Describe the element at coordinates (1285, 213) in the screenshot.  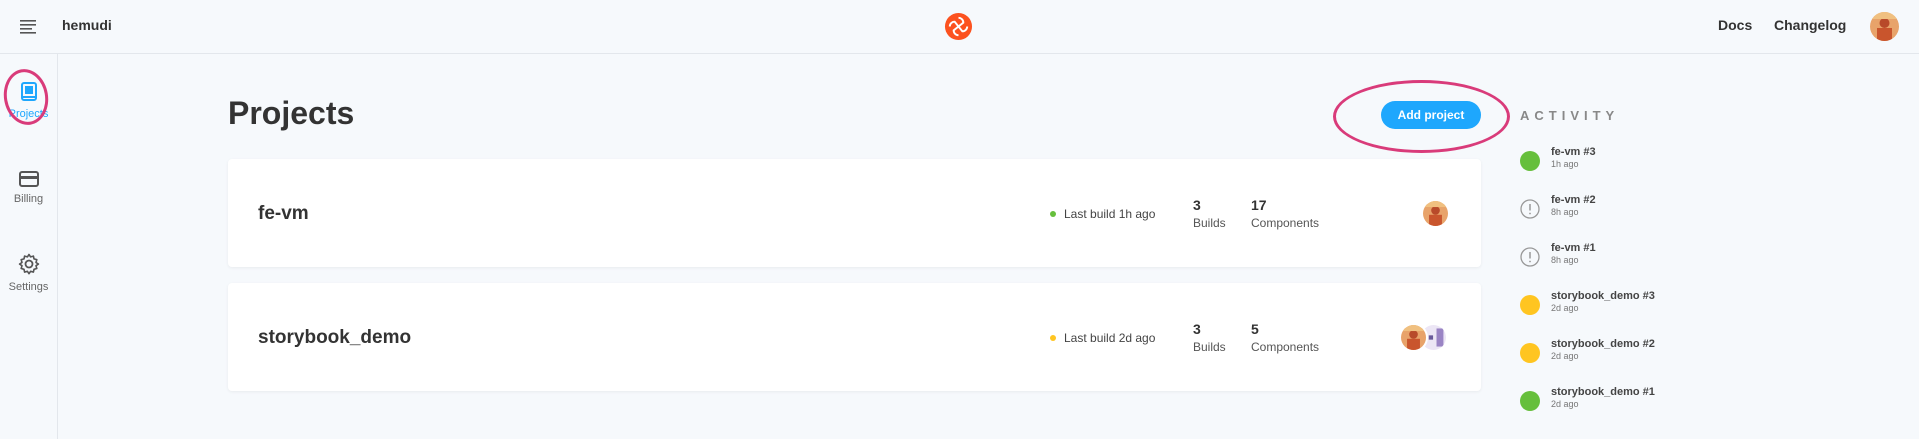
I see `components-stat: 17 Components` at that location.